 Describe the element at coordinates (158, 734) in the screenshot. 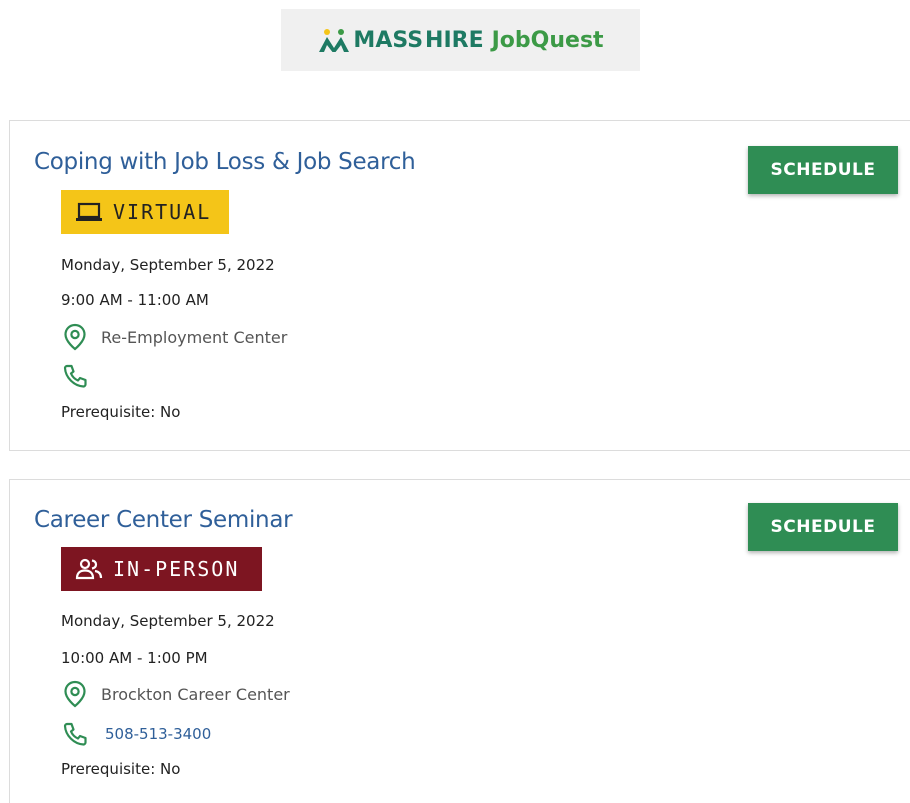

I see `phone-number: 508-513-3400` at that location.